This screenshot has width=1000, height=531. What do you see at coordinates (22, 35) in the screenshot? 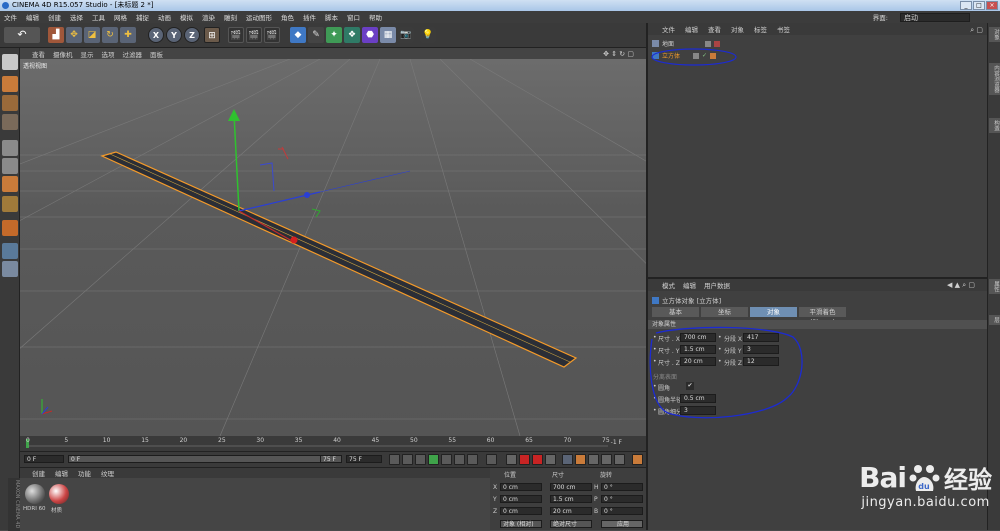
I see `undo-button: ↶` at bounding box center [22, 35].